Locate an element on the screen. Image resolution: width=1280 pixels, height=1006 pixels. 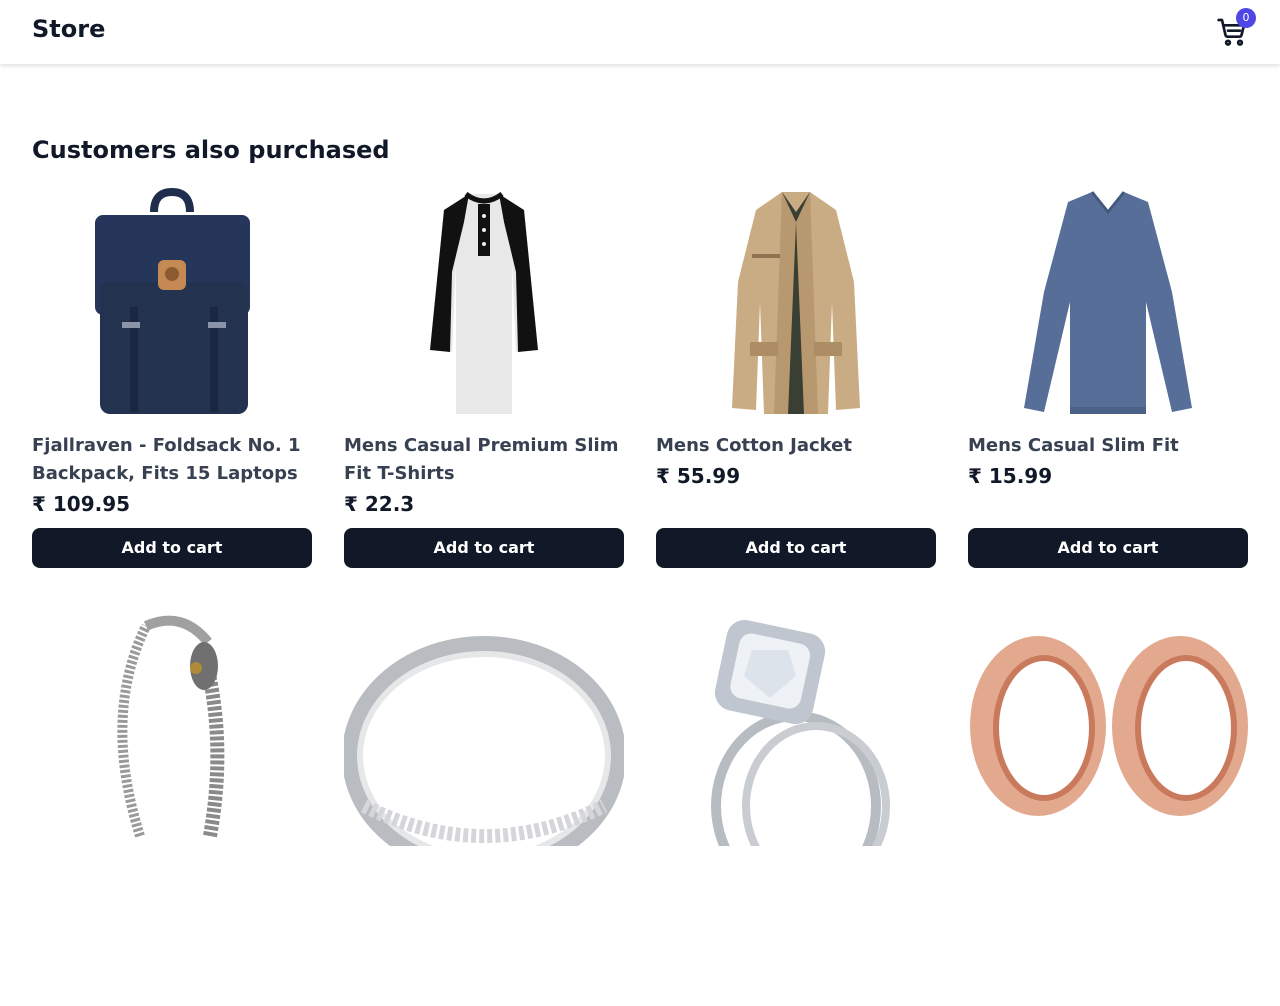
store-logo: Store is located at coordinates (68, 29).